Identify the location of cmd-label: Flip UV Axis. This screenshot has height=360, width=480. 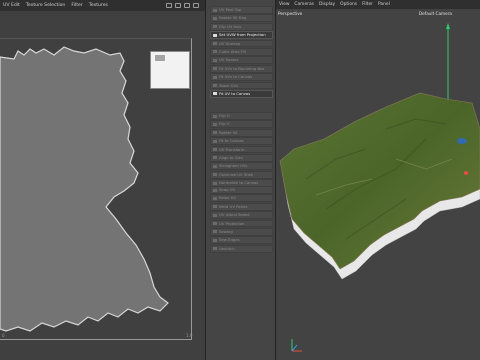
(230, 26).